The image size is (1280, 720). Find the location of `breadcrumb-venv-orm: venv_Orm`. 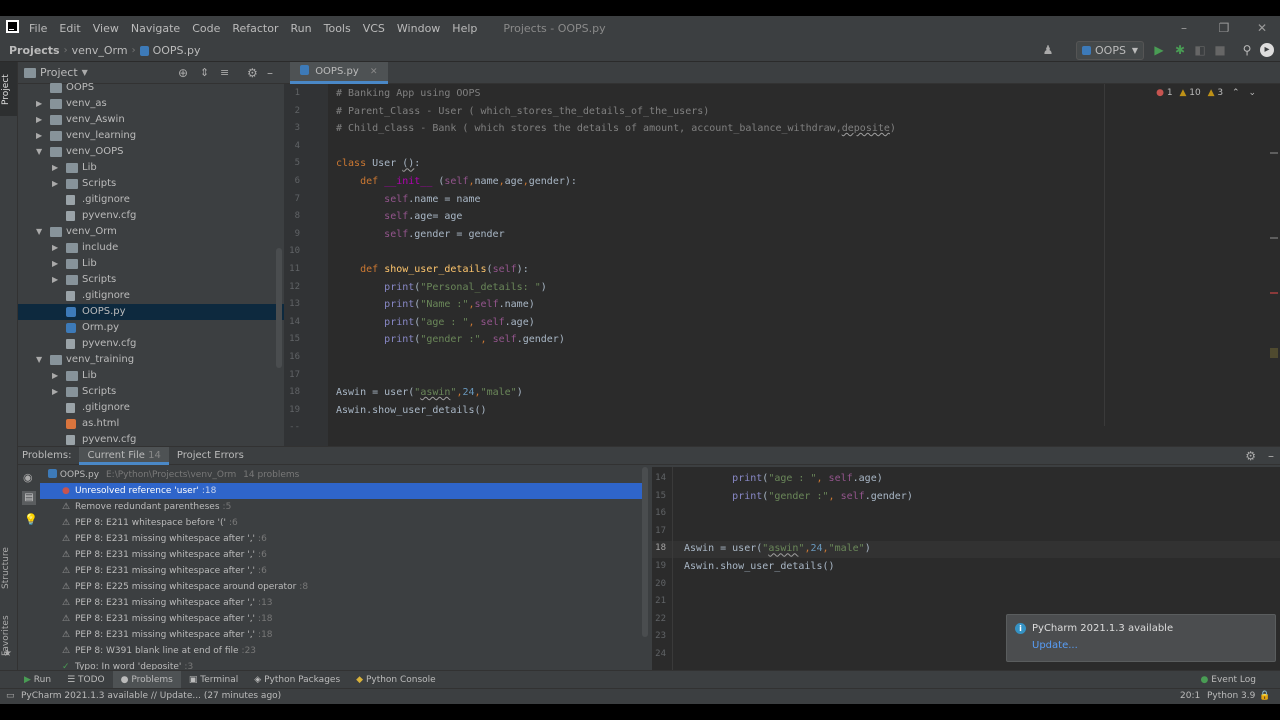

breadcrumb-venv-orm: venv_Orm is located at coordinates (100, 50).